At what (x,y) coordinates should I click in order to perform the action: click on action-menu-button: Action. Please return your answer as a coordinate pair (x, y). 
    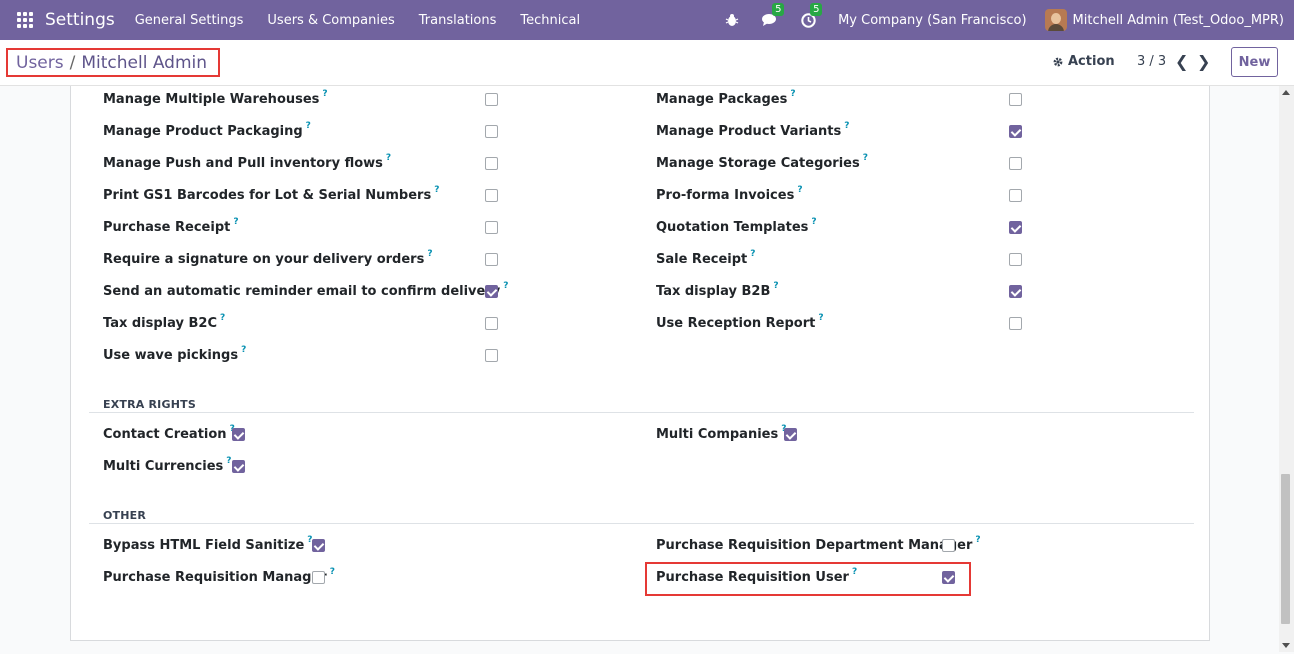
    Looking at the image, I should click on (1083, 61).